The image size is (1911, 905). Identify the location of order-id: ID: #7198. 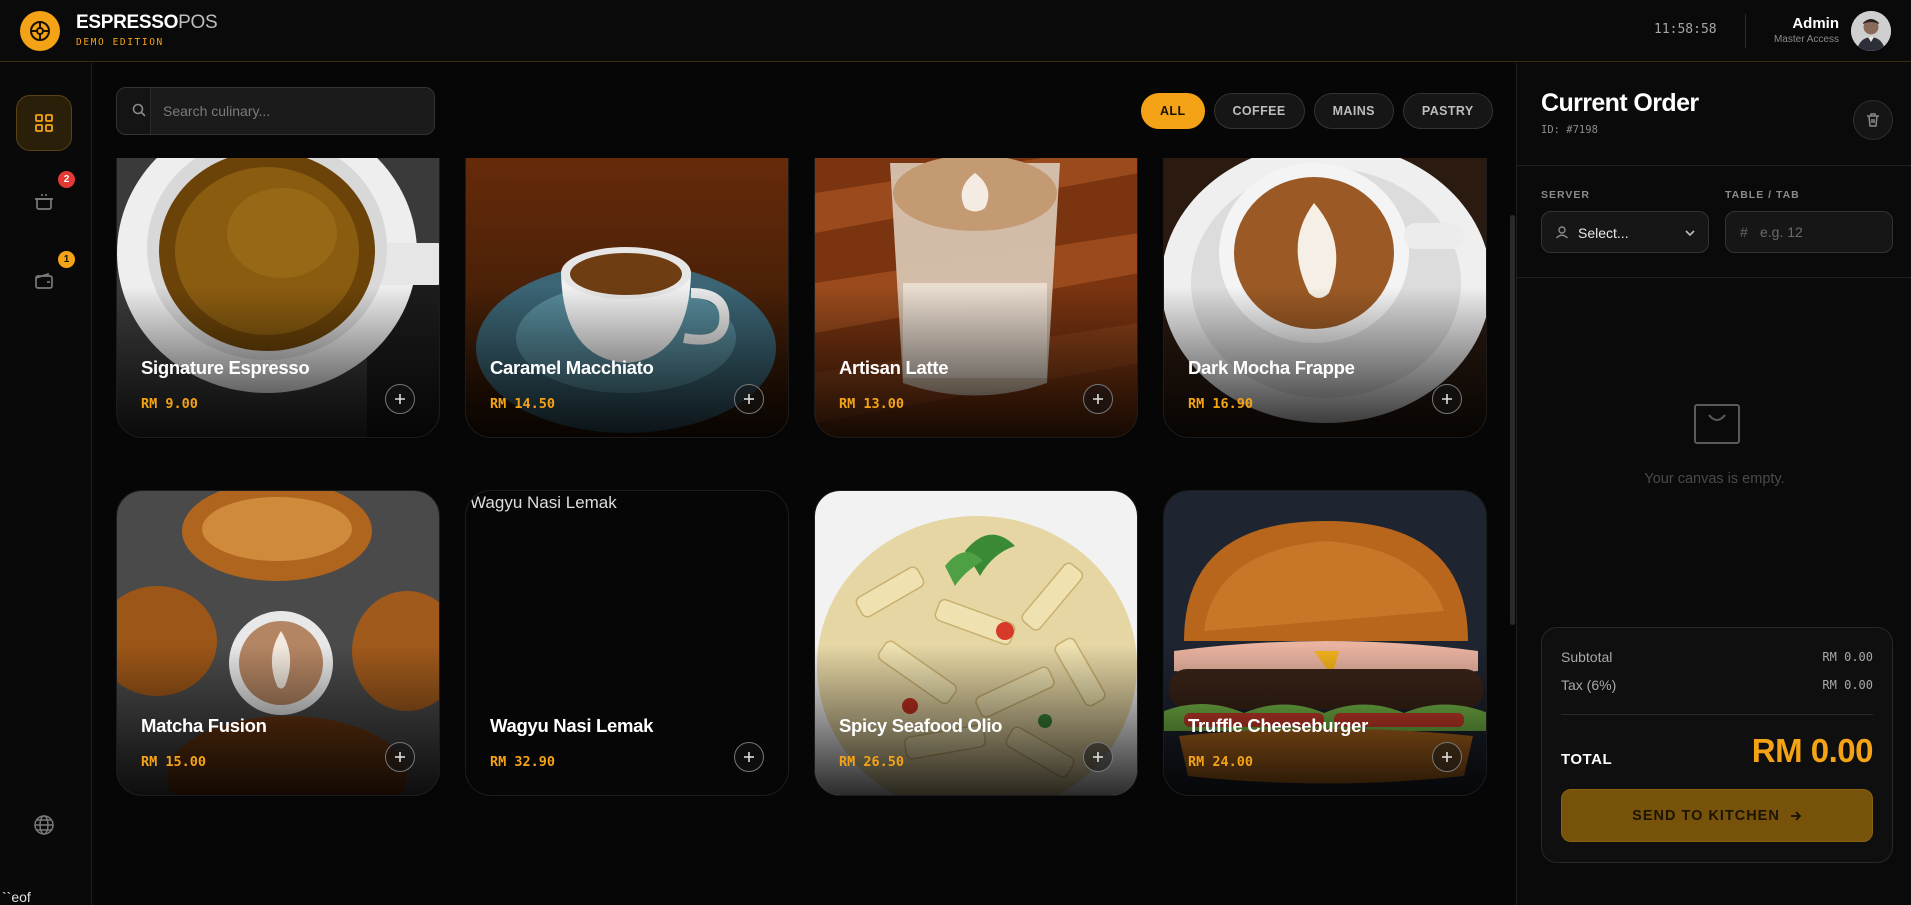
(1569, 130).